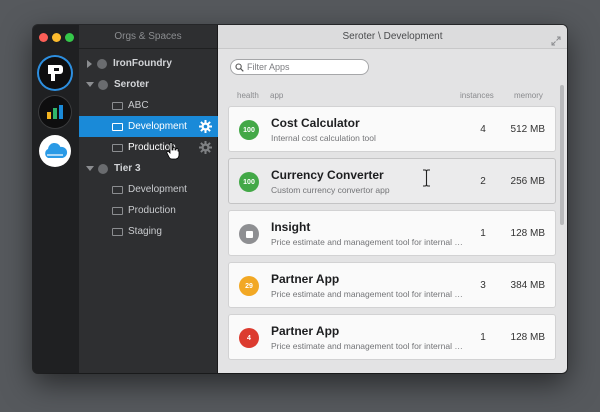  What do you see at coordinates (249, 286) in the screenshot?
I see `health-badge: 29` at bounding box center [249, 286].